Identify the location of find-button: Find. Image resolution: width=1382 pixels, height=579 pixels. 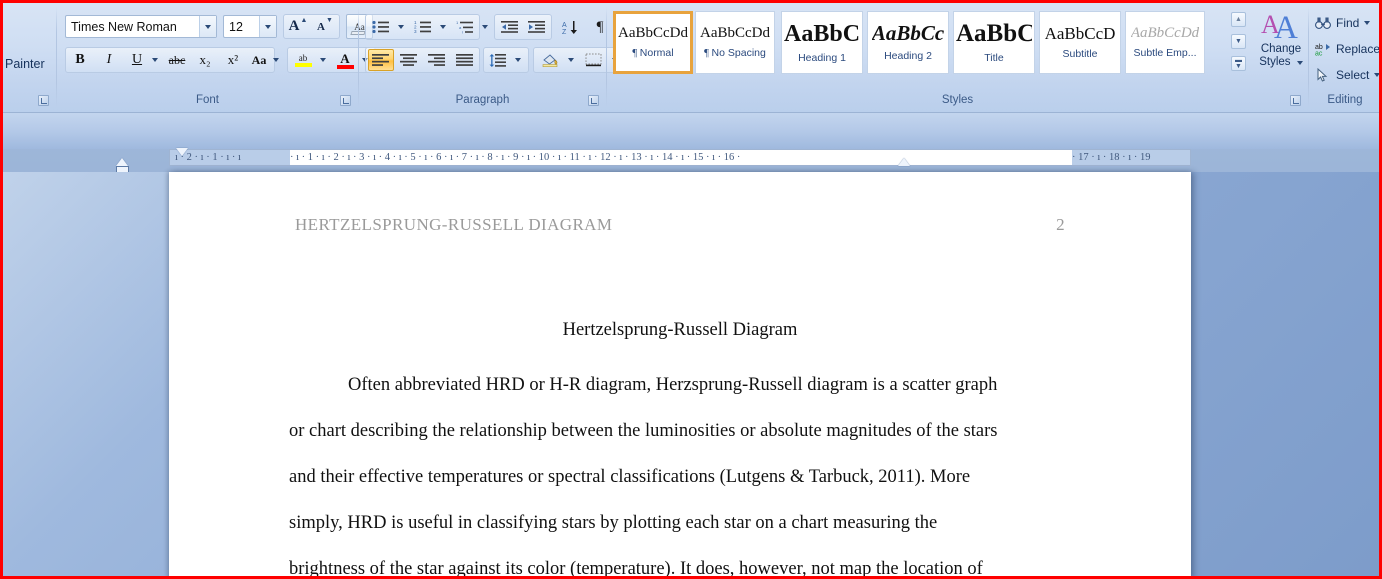
(1343, 23).